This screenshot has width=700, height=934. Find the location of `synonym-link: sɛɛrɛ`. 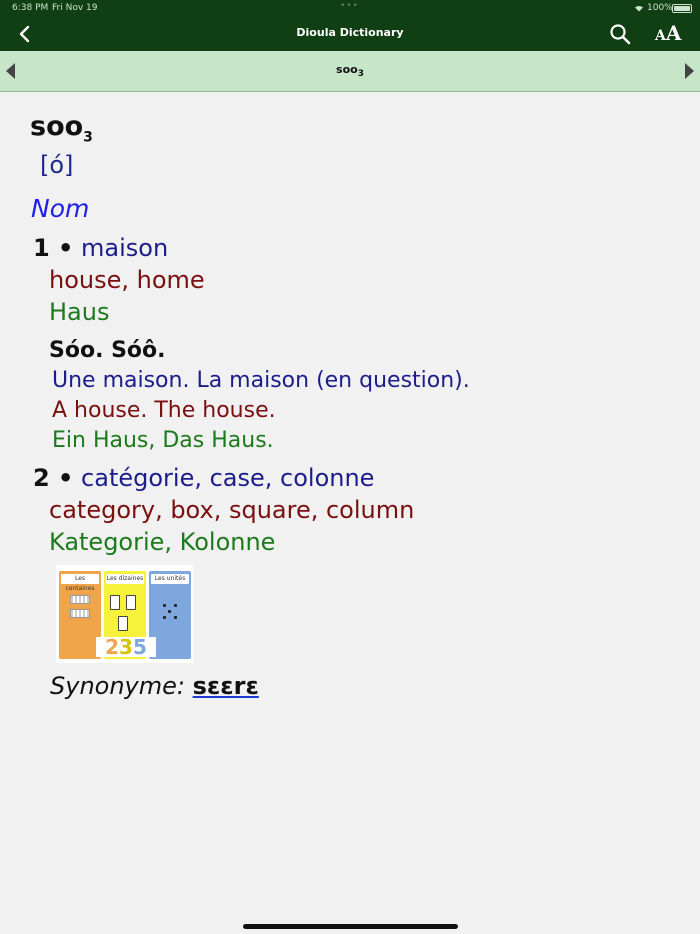

synonym-link: sɛɛrɛ is located at coordinates (226, 686).